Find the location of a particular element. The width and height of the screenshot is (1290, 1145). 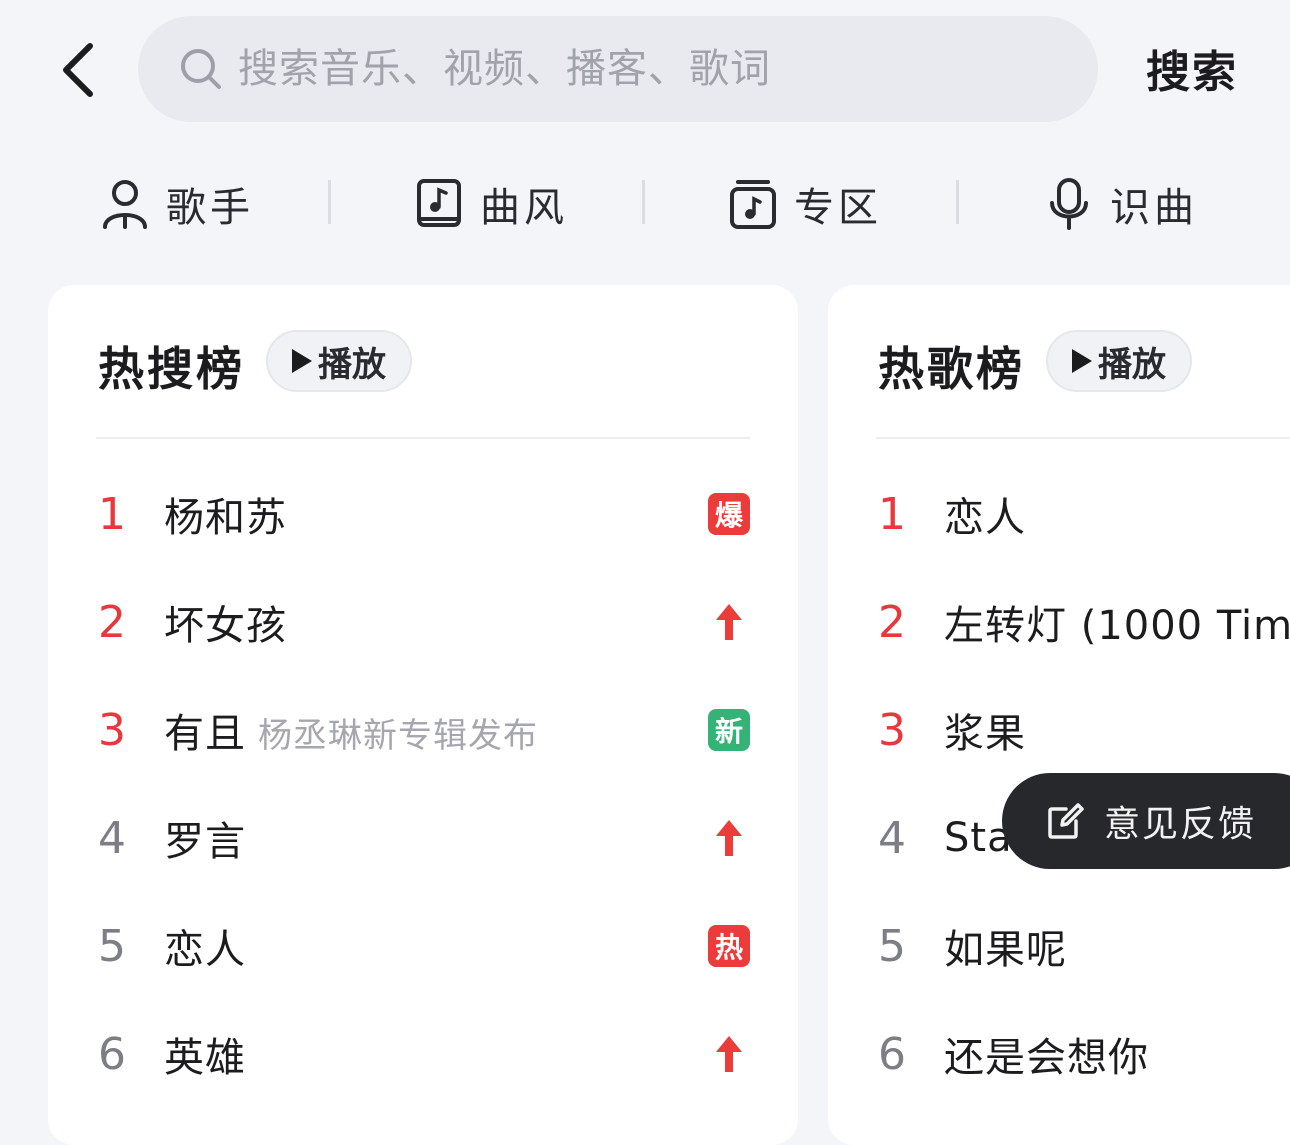

quick-nav-recognize: 识曲 is located at coordinates (1121, 204).